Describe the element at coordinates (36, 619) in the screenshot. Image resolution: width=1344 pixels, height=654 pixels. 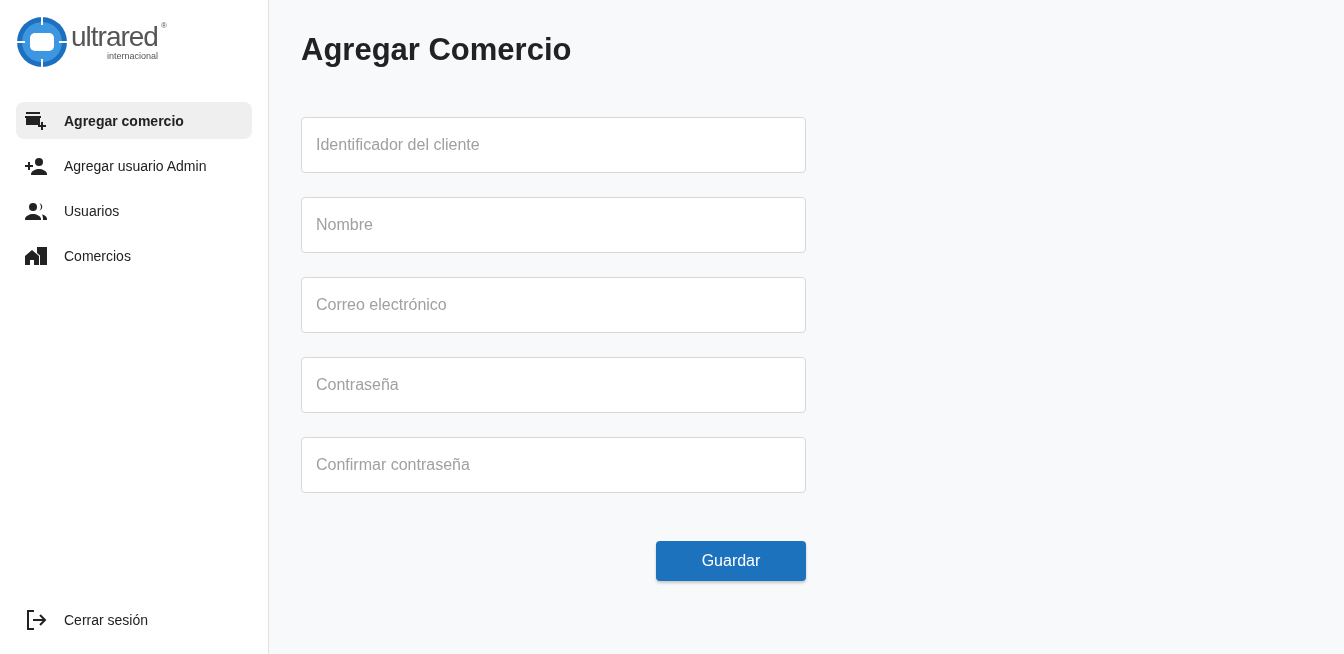
I see `logout-icon` at that location.